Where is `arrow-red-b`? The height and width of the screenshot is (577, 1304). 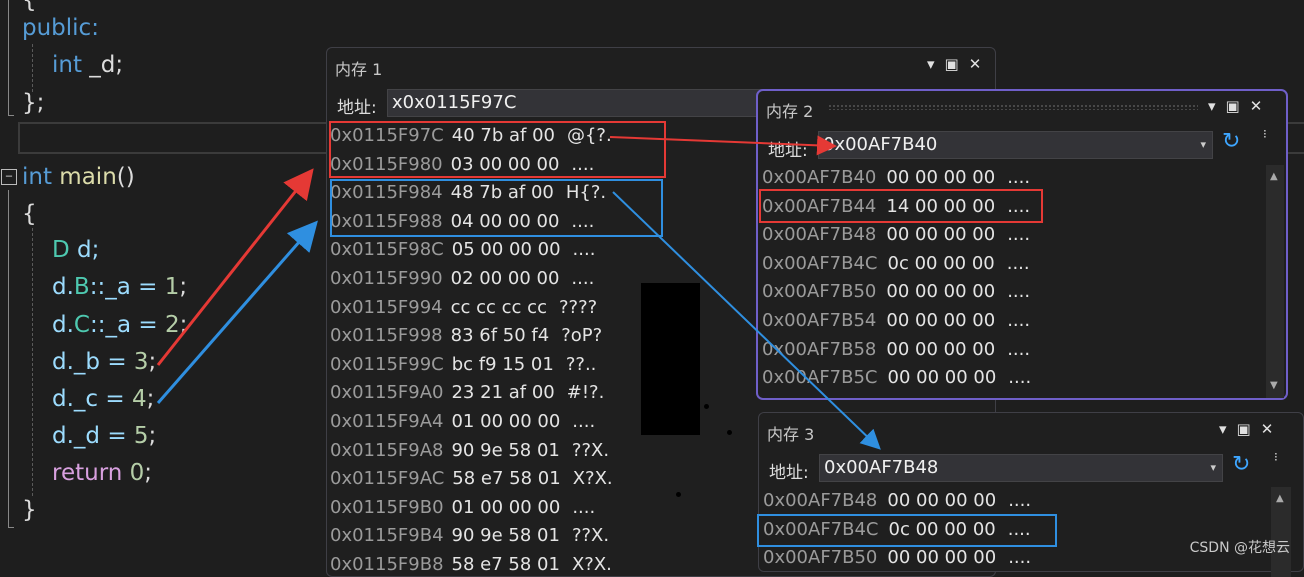
arrow-red-b is located at coordinates (235, 267).